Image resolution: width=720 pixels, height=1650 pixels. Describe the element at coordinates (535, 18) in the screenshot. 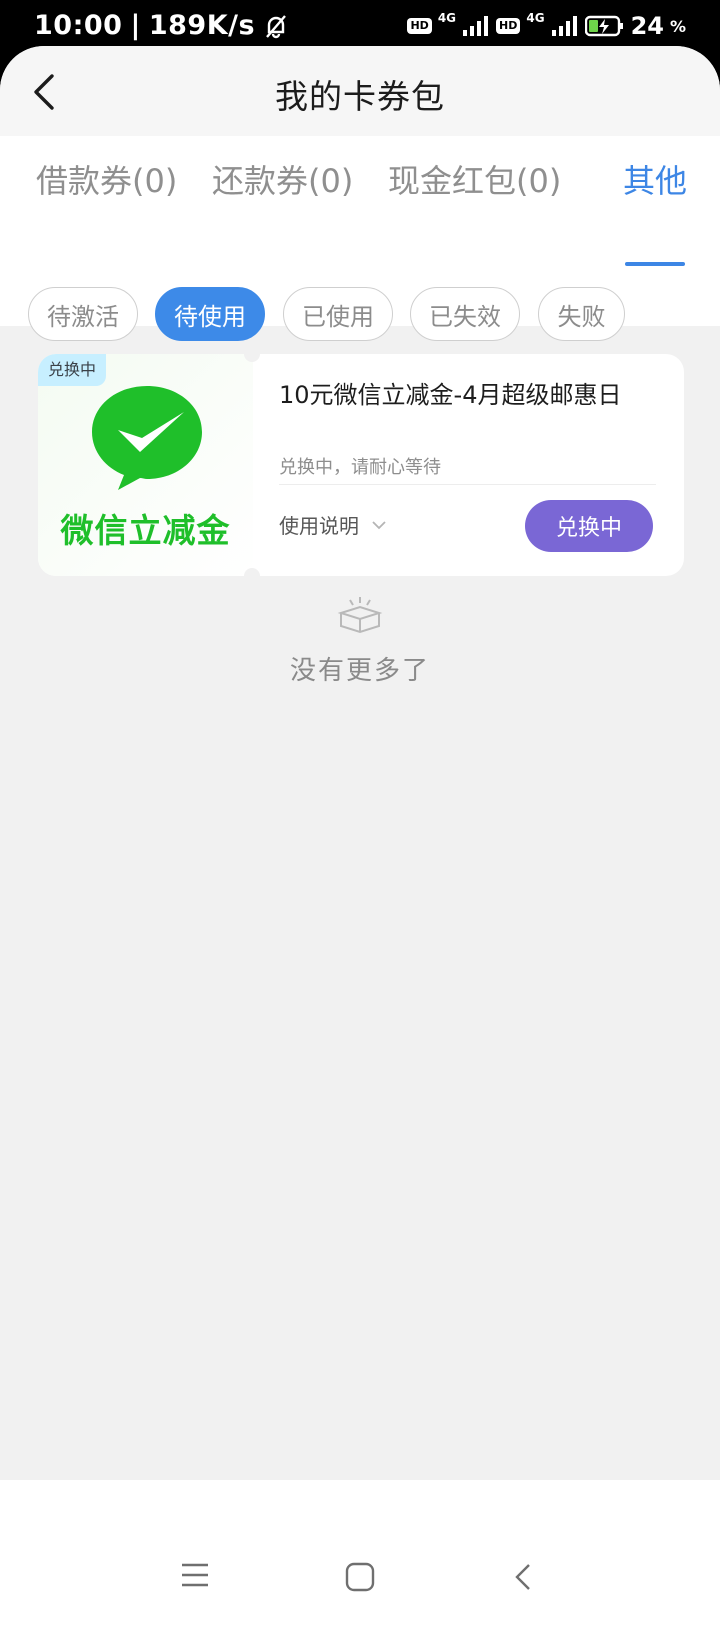

I see `network-type-label-2: 4G` at that location.